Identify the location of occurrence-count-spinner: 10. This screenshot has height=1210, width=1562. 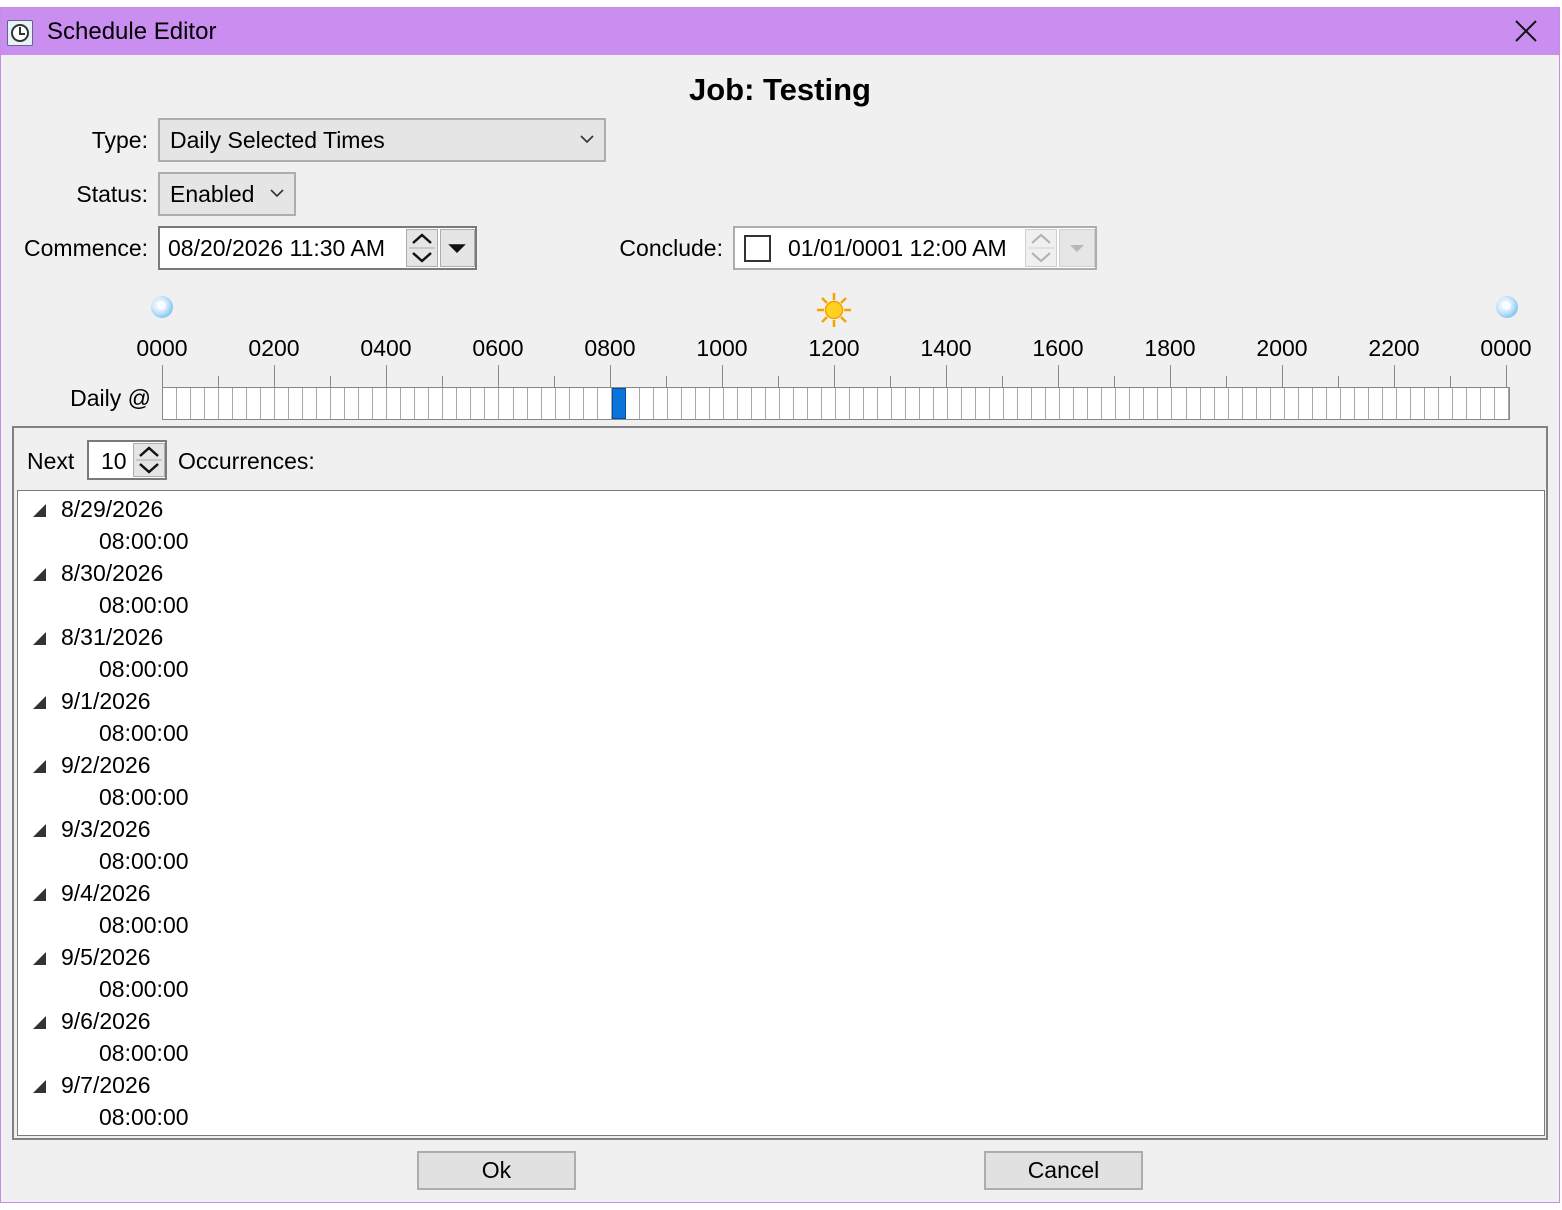
(127, 460).